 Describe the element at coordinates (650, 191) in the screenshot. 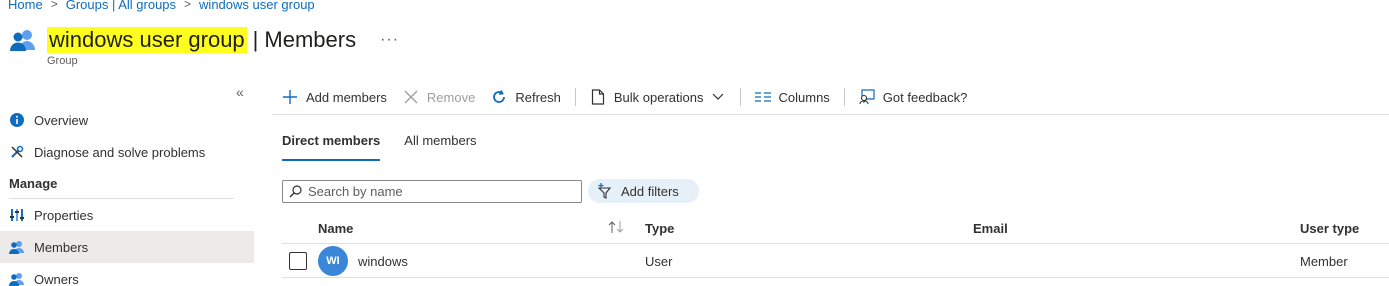

I see `add-filters-label: Add filters` at that location.